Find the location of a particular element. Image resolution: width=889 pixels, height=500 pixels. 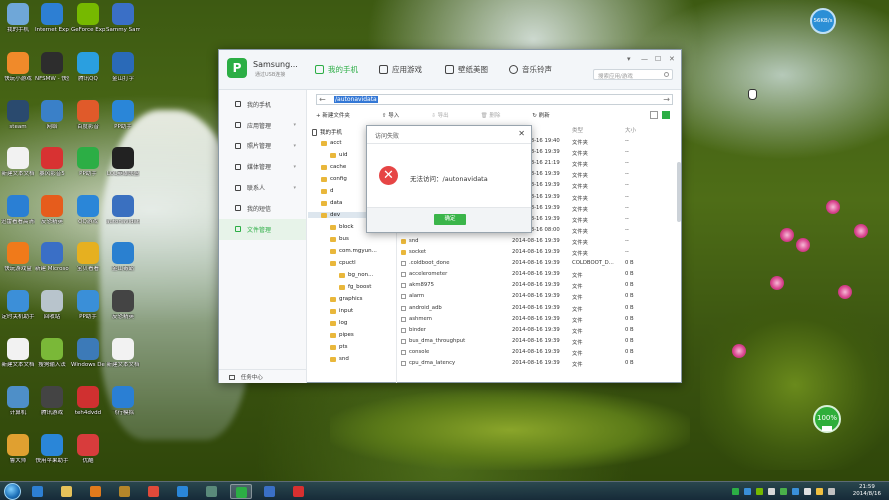

path-input: /autonavidata is located at coordinates (356, 99).